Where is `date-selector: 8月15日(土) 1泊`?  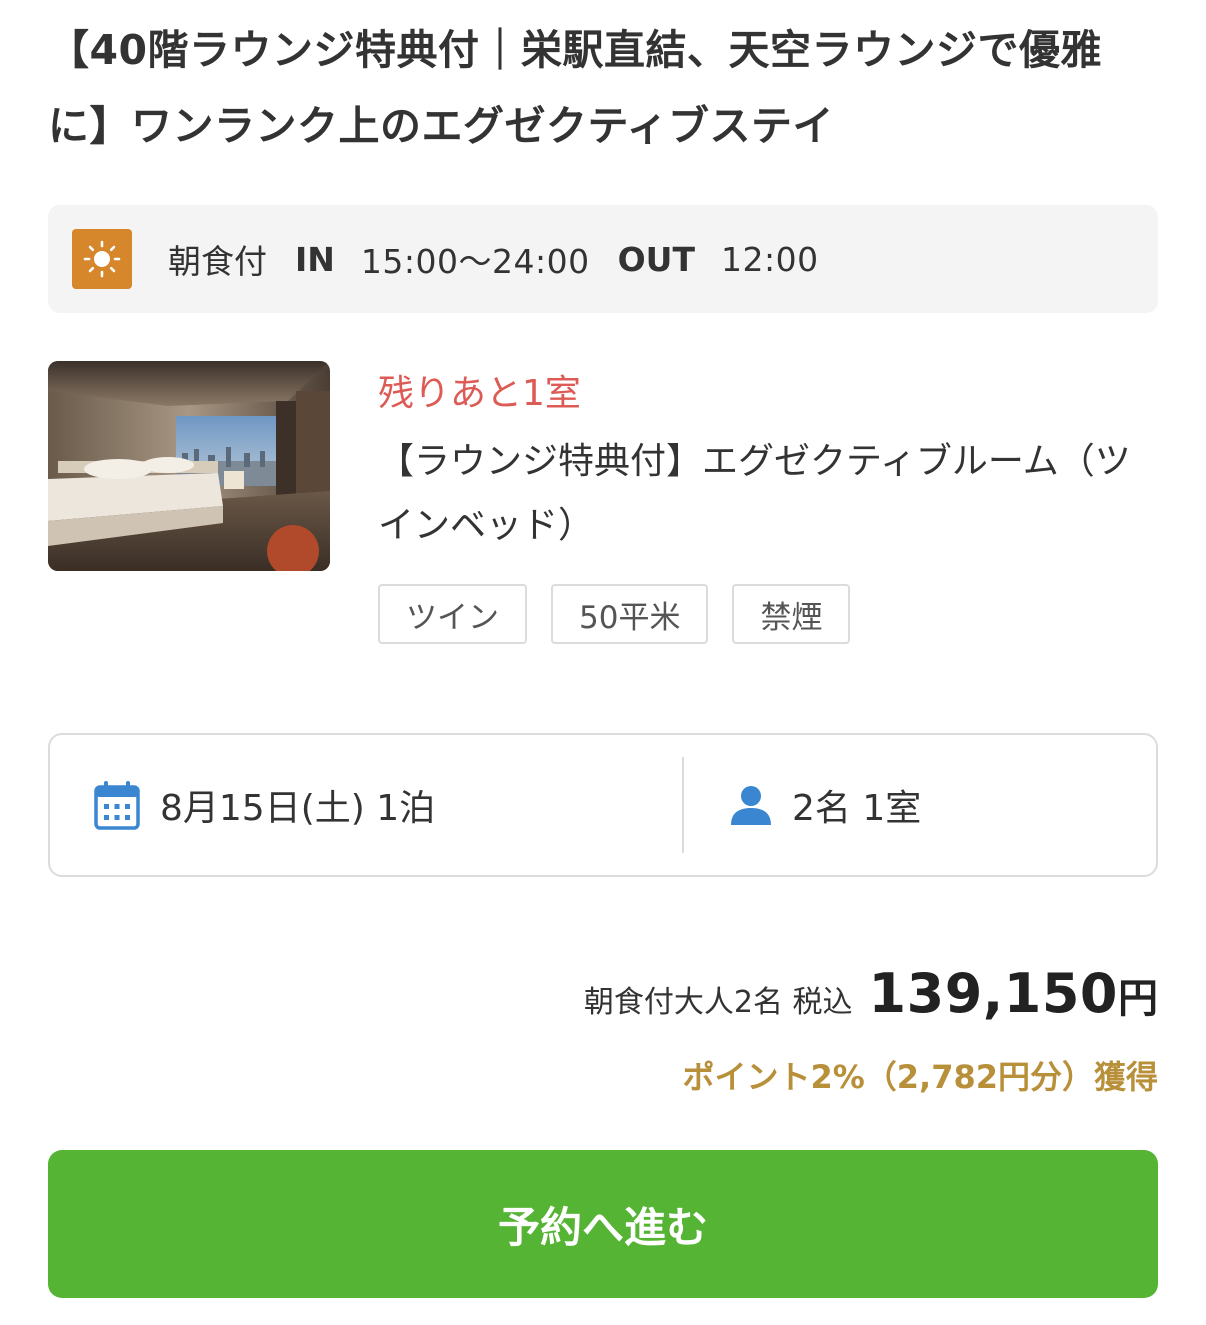
date-selector: 8月15日(土) 1泊 is located at coordinates (366, 805).